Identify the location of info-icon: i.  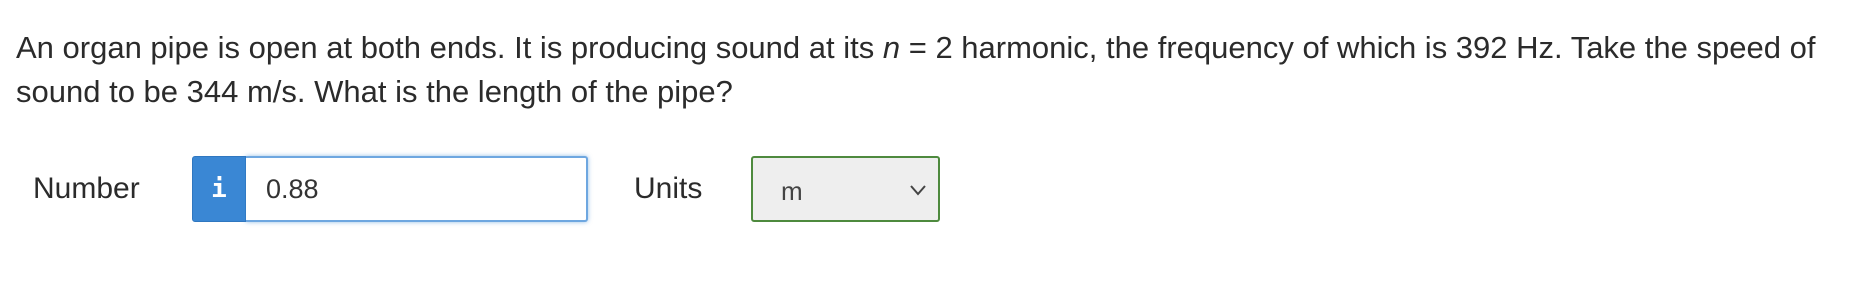
(219, 189).